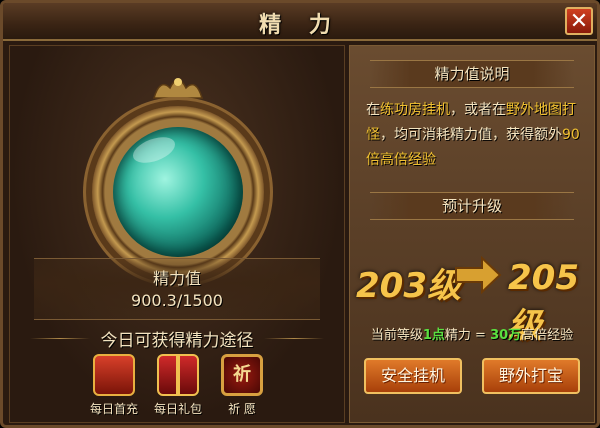  Describe the element at coordinates (467, 335) in the screenshot. I see `rate-text: 精力 =` at that location.